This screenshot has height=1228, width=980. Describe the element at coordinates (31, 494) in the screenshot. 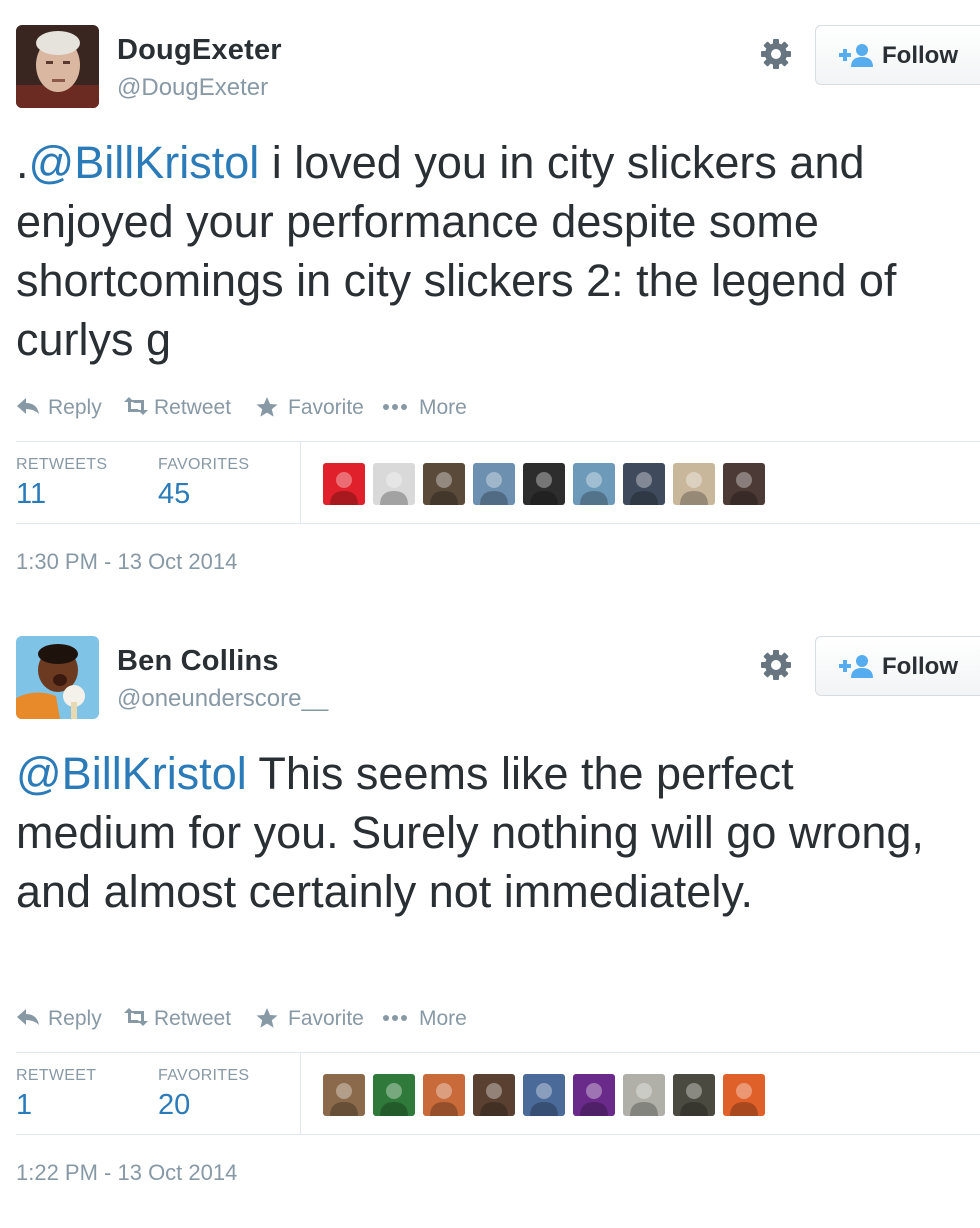

I see `retweets-count: 11` at that location.